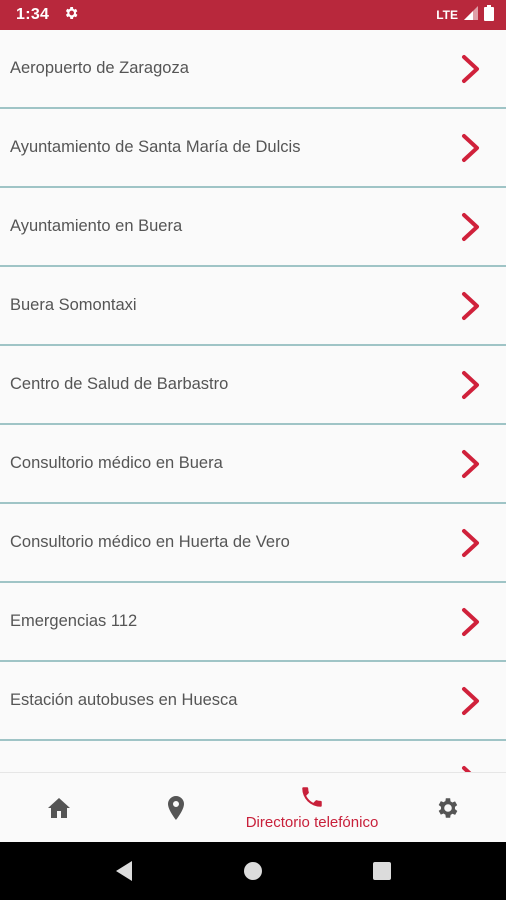  I want to click on back-button, so click(124, 871).